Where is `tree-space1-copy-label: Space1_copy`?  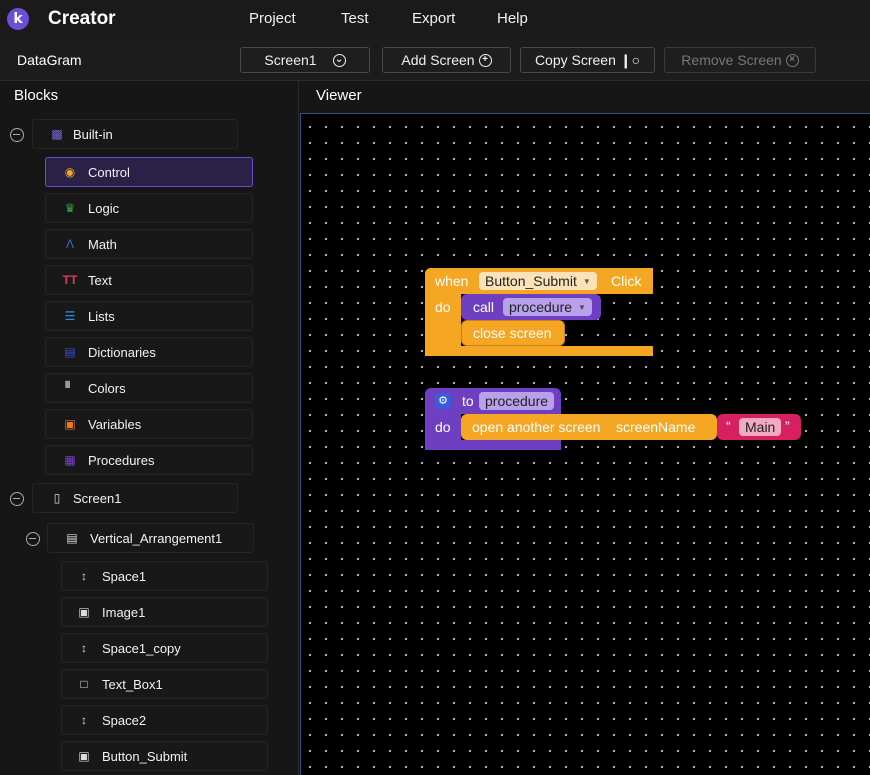
tree-space1-copy-label: Space1_copy is located at coordinates (141, 648).